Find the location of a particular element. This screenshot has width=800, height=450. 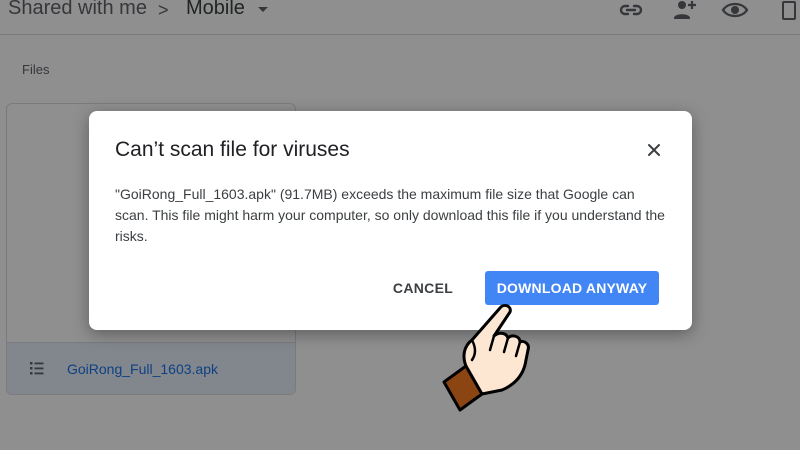

pointing-hand-icon is located at coordinates (486, 357).